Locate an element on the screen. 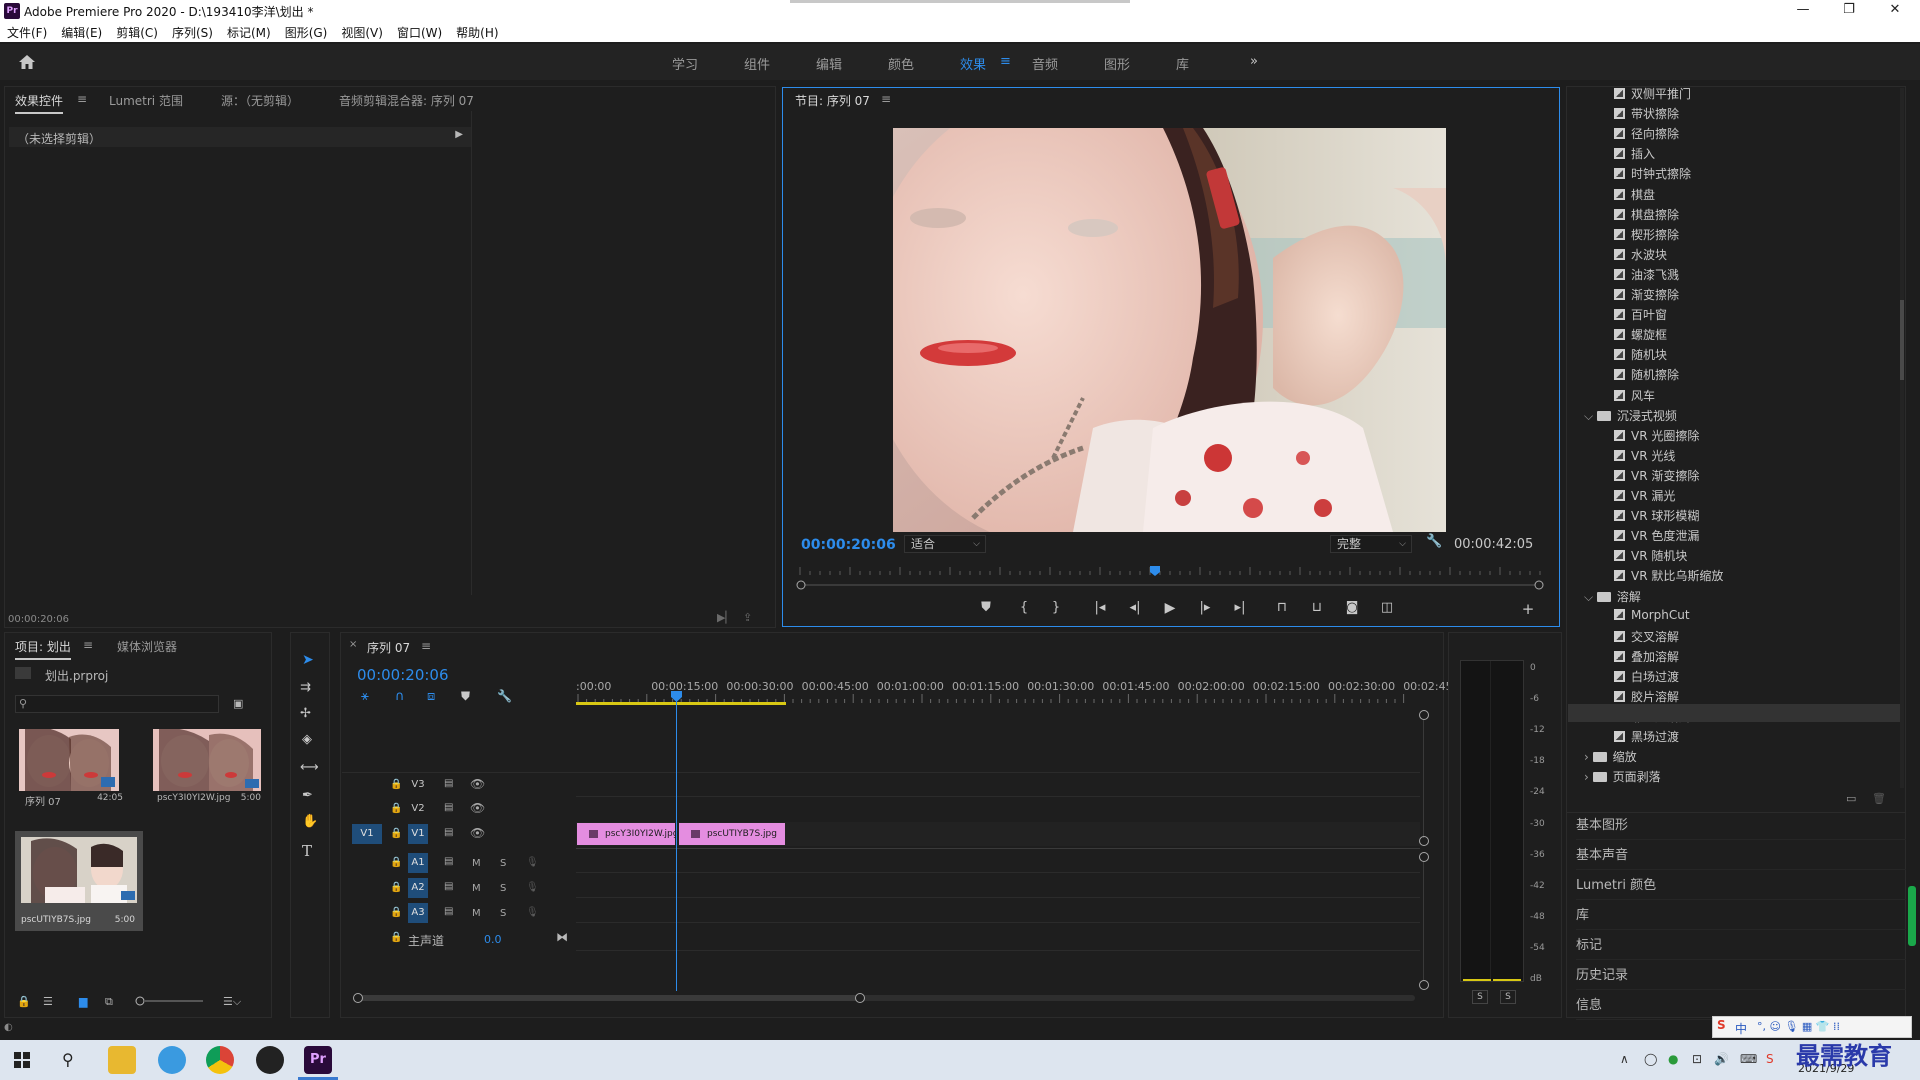 The width and height of the screenshot is (1920, 1080). chevron-down-icon: ⌵ is located at coordinates (1590, 597).